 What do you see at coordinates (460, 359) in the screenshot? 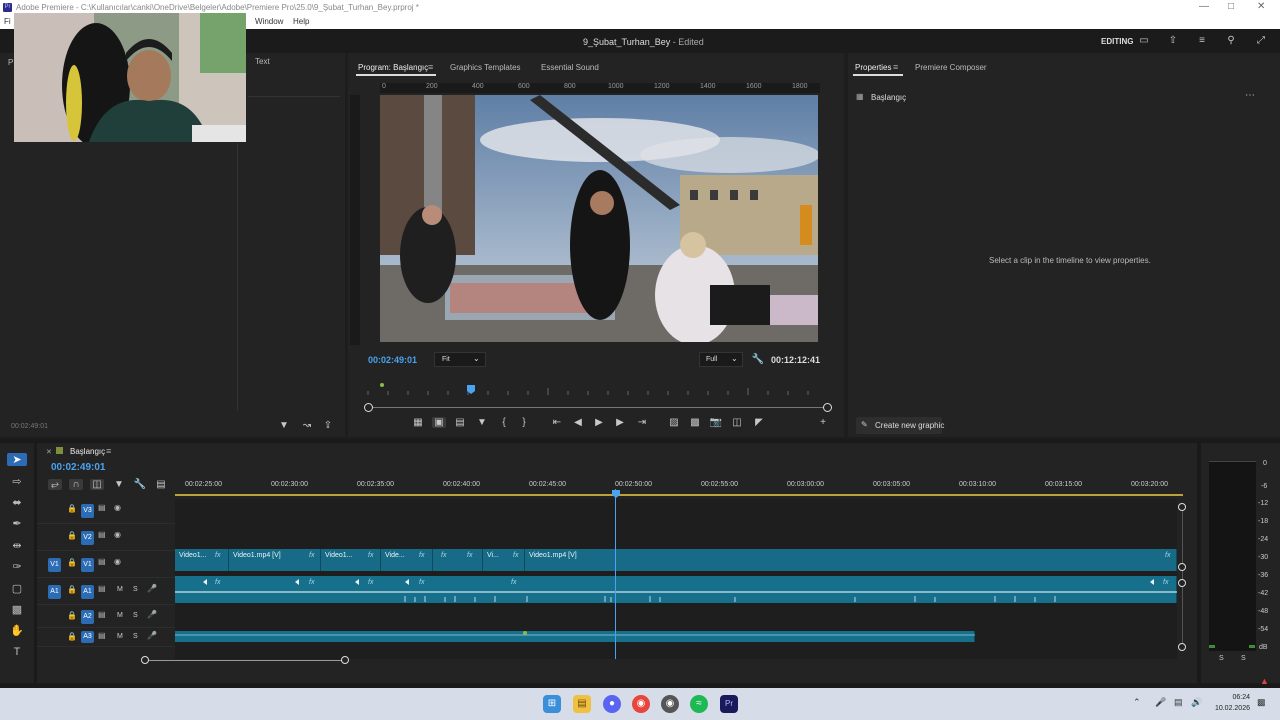
I see `fit-dropdown: Fit ⌄` at bounding box center [460, 359].